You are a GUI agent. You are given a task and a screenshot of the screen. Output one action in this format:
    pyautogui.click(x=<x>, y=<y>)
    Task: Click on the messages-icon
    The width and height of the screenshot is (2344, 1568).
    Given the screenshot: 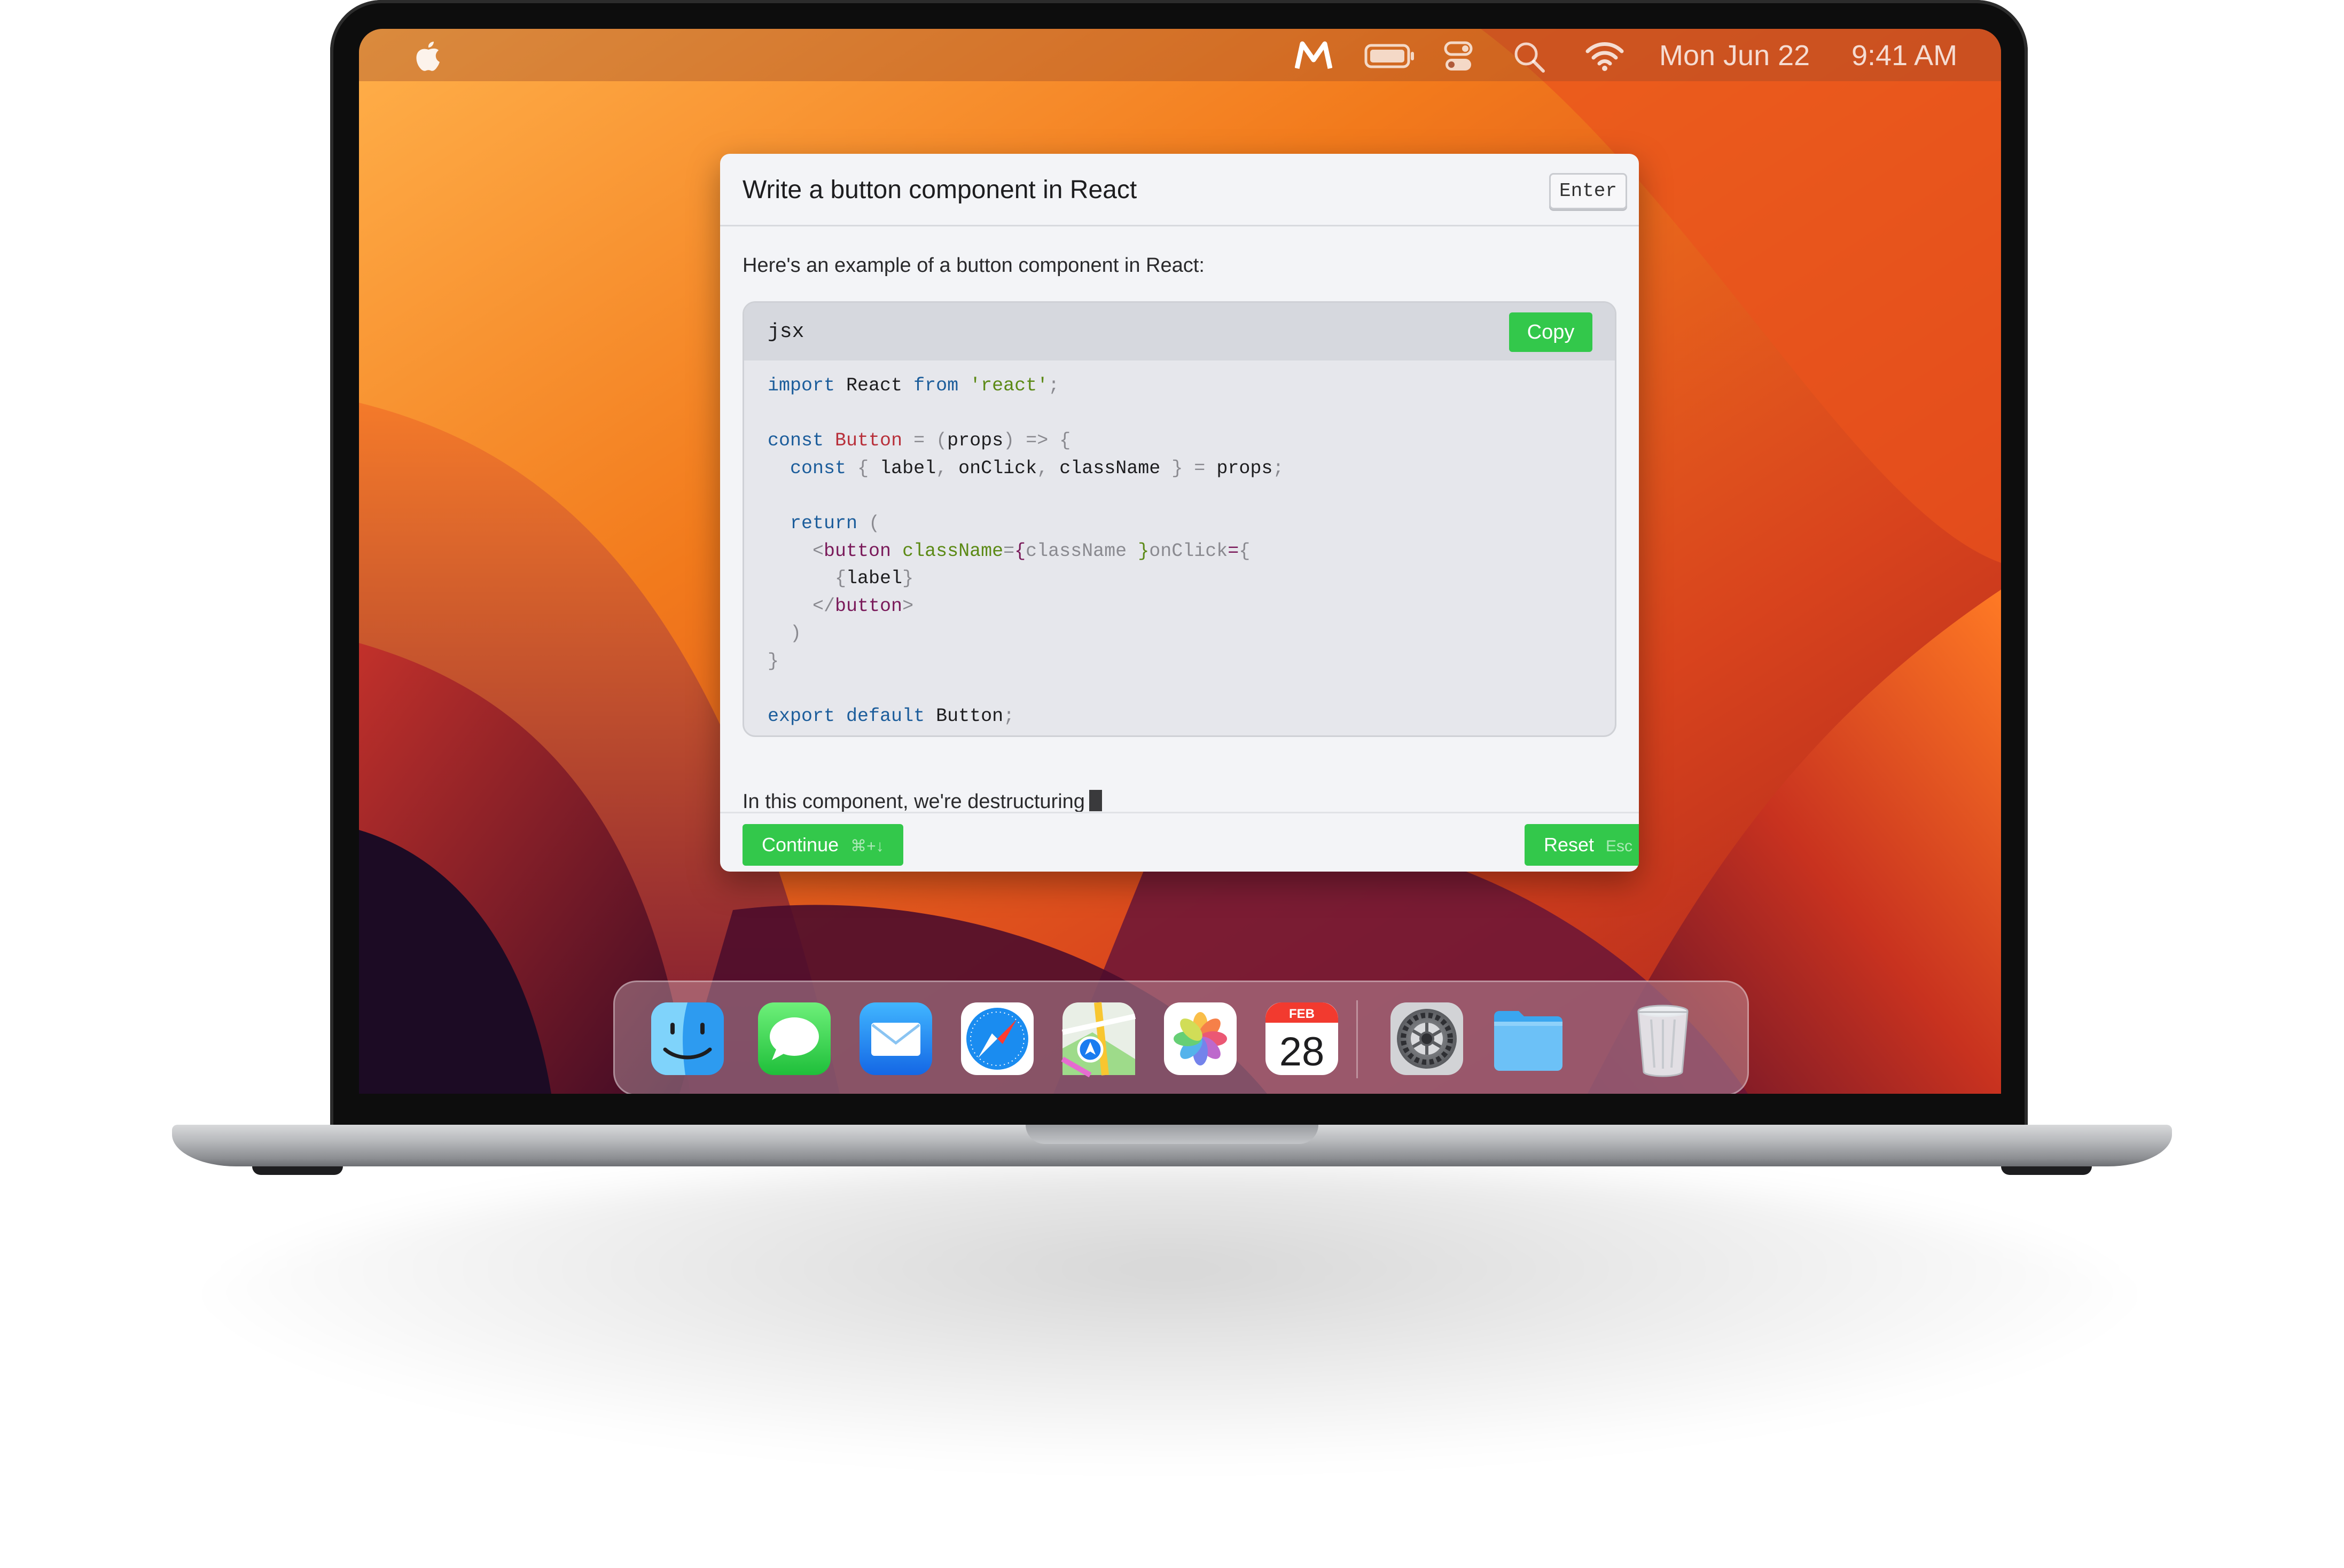 What is the action you would take?
    pyautogui.click(x=794, y=1038)
    